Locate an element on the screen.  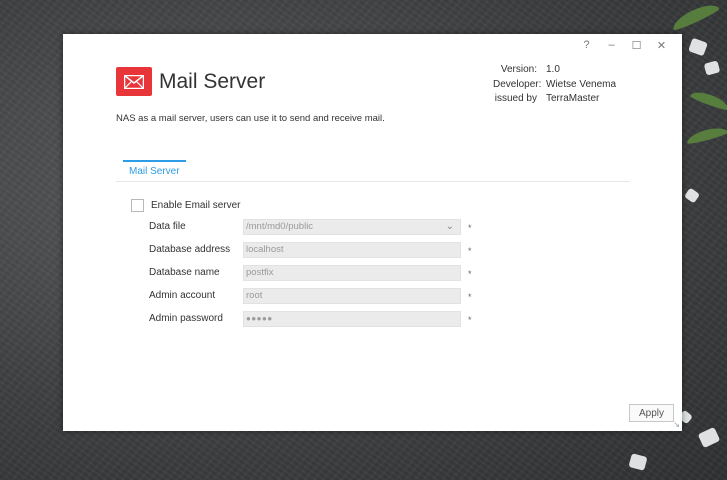
database-name-input: postfix is located at coordinates (352, 273).